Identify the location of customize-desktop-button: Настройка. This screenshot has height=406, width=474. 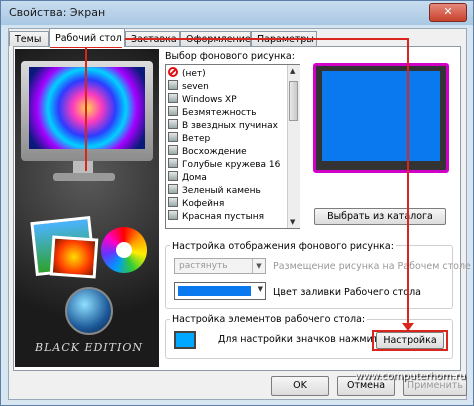
(410, 340).